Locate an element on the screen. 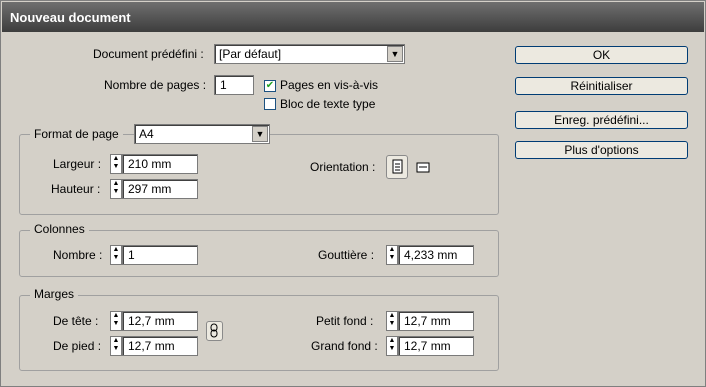  margins-group: Marges is located at coordinates (259, 329).